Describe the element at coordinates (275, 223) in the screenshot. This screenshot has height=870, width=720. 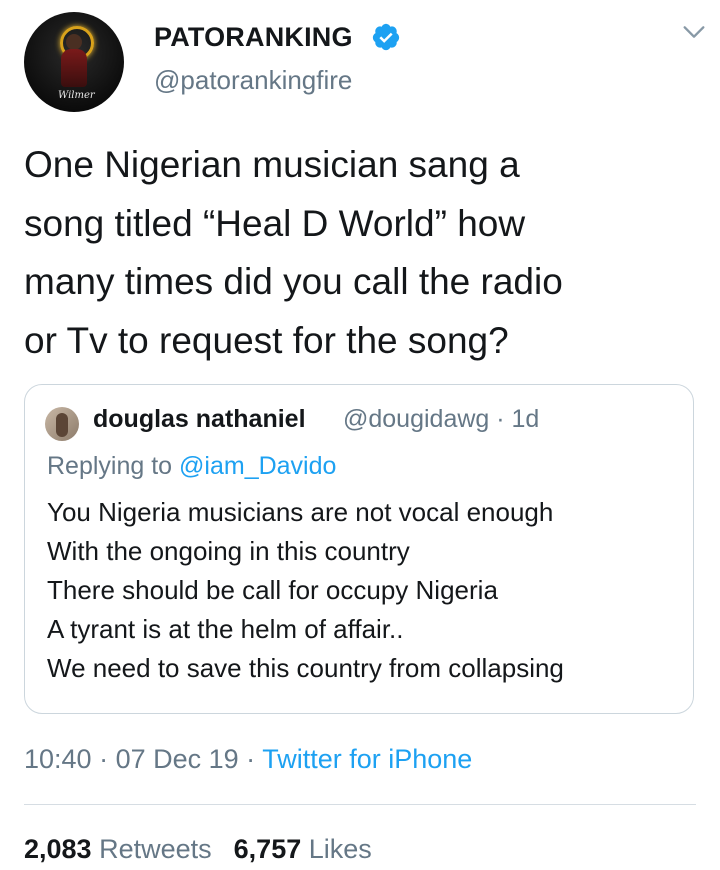
I see `tweet-text-line: song titled “Heal D World” how` at that location.